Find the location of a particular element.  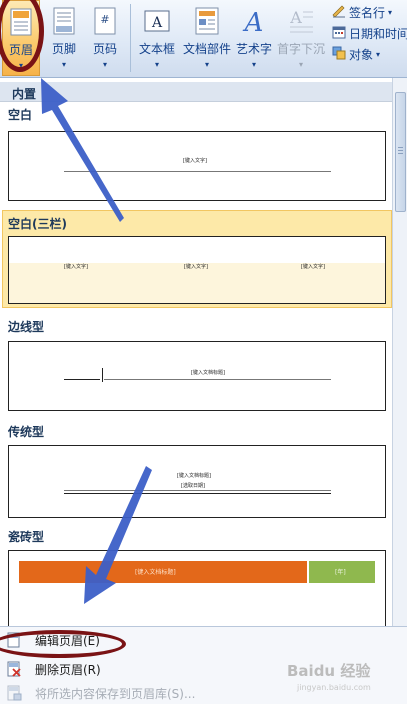

textbox-button-label: 文本框 is located at coordinates (156, 49).